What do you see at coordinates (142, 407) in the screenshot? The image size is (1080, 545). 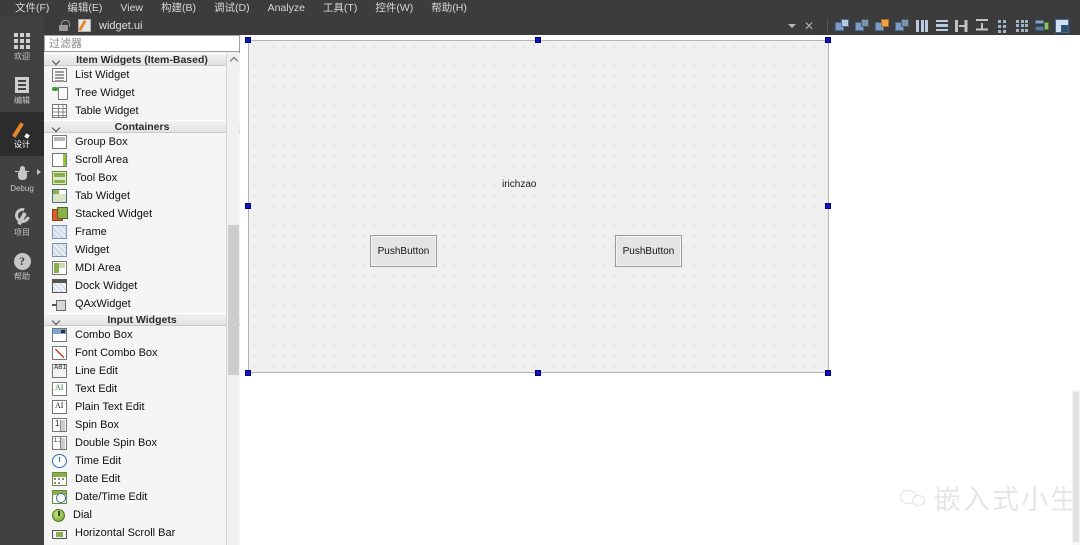 I see `widget-item-plain-text-edit: Plain Text Edit` at bounding box center [142, 407].